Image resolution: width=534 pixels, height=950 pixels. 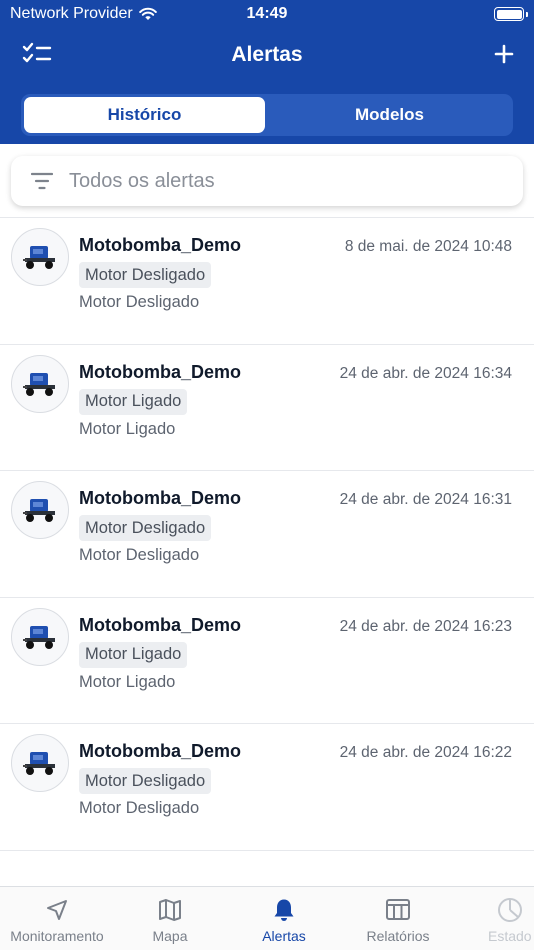 What do you see at coordinates (425, 752) in the screenshot?
I see `alert-date: 24 de abr. de 2024 16:22` at bounding box center [425, 752].